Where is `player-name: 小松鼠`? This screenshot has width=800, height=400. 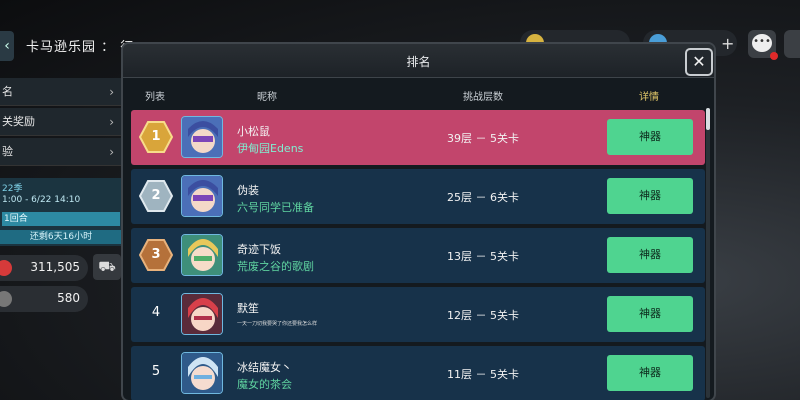 player-name: 小松鼠 is located at coordinates (253, 131).